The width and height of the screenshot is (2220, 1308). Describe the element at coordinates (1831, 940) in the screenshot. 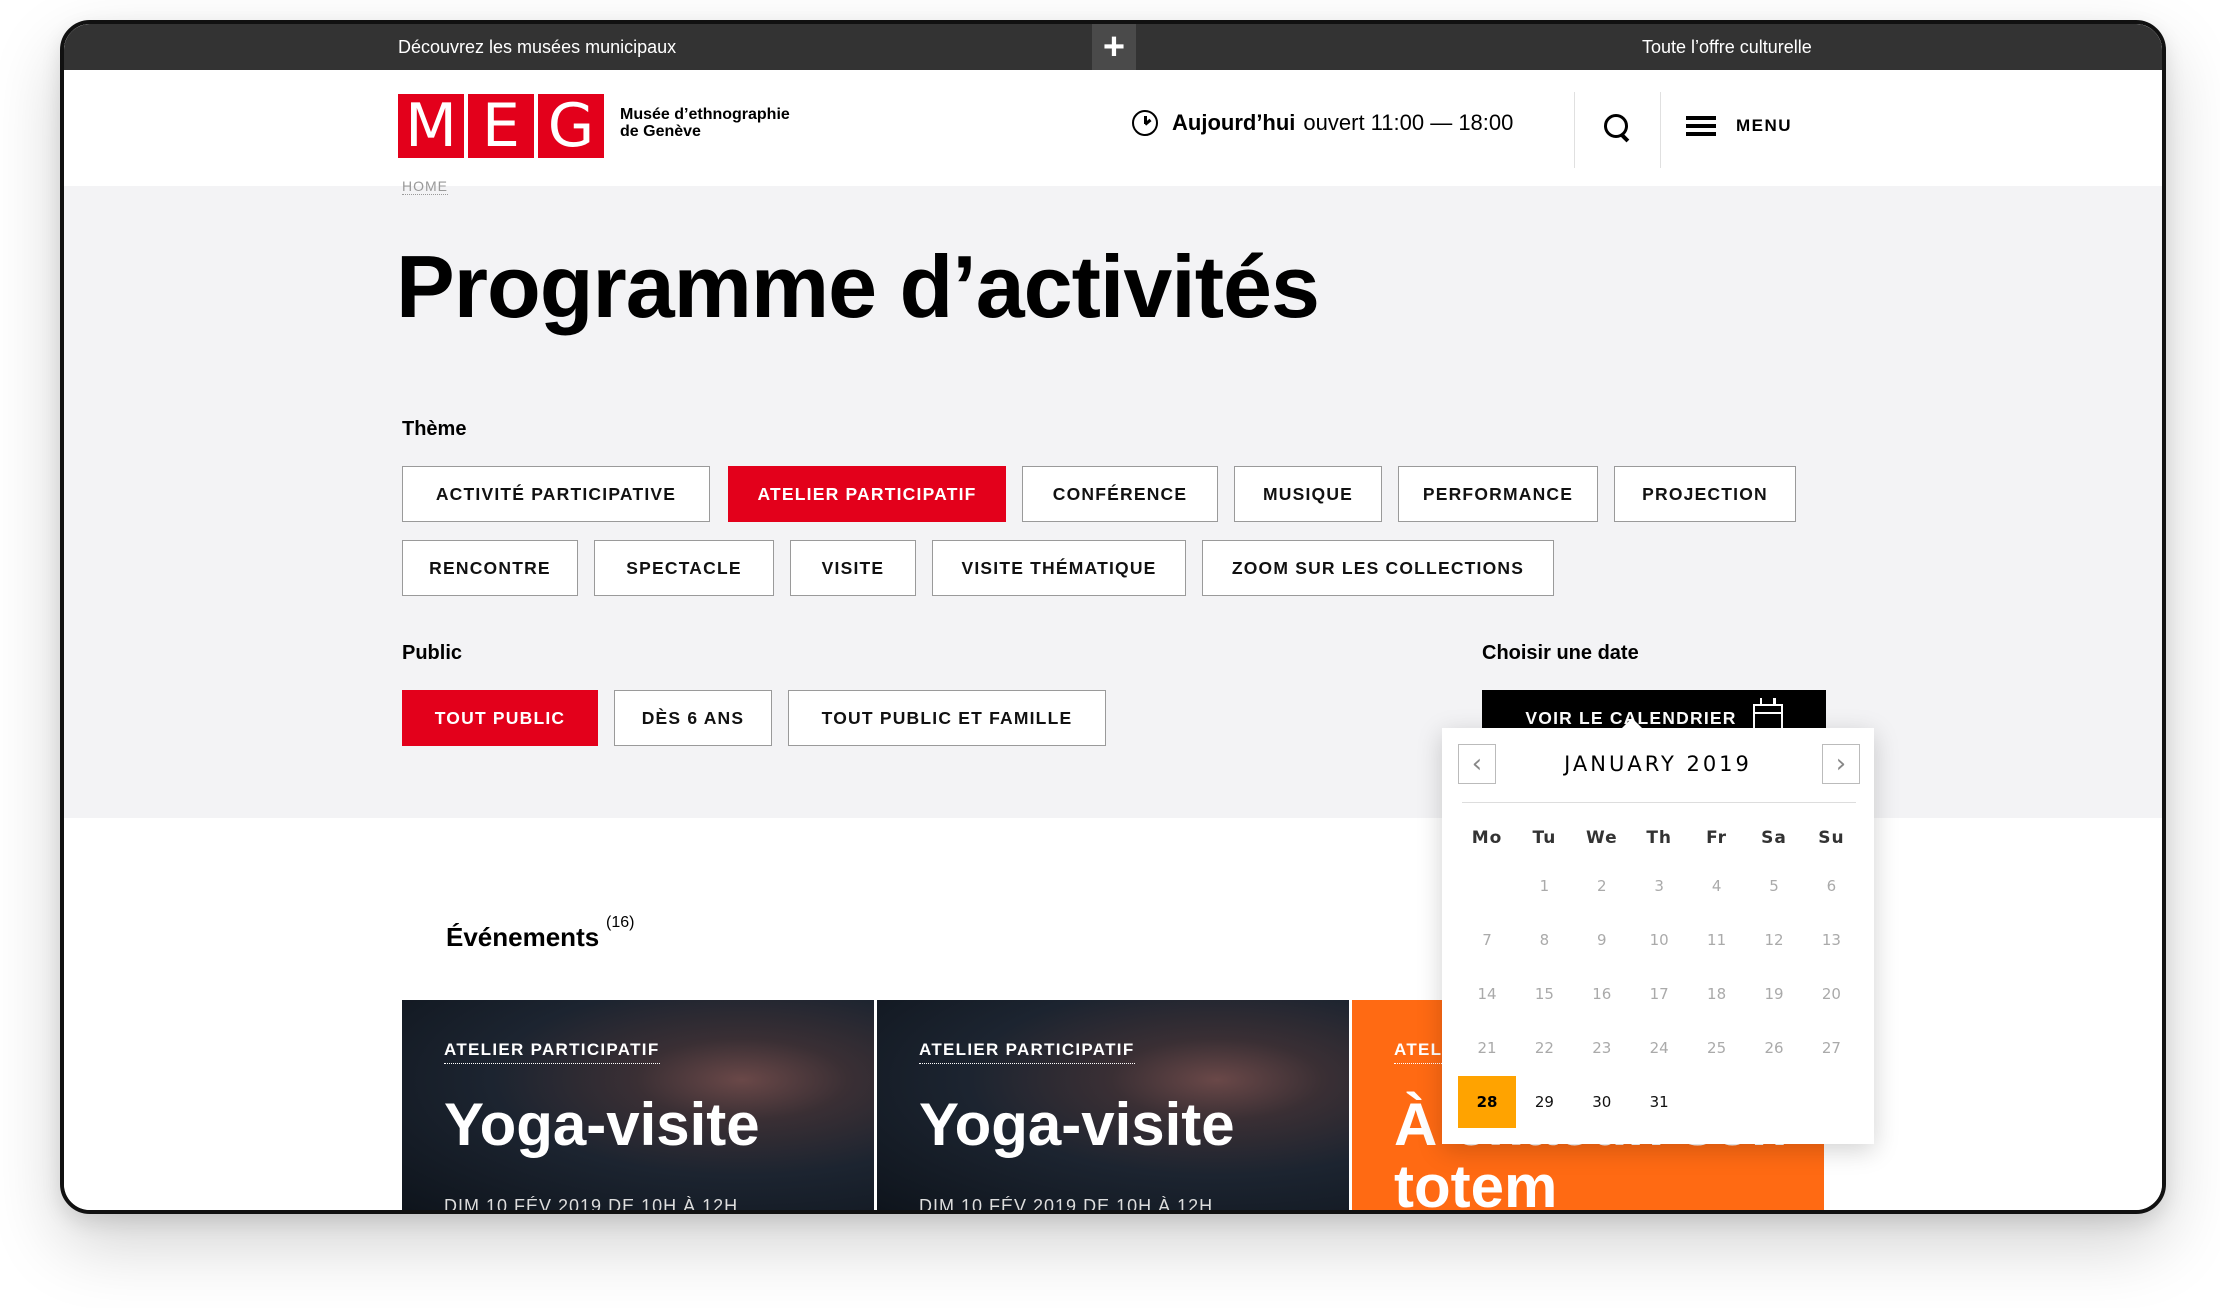

I see `calendar-day: 13` at that location.